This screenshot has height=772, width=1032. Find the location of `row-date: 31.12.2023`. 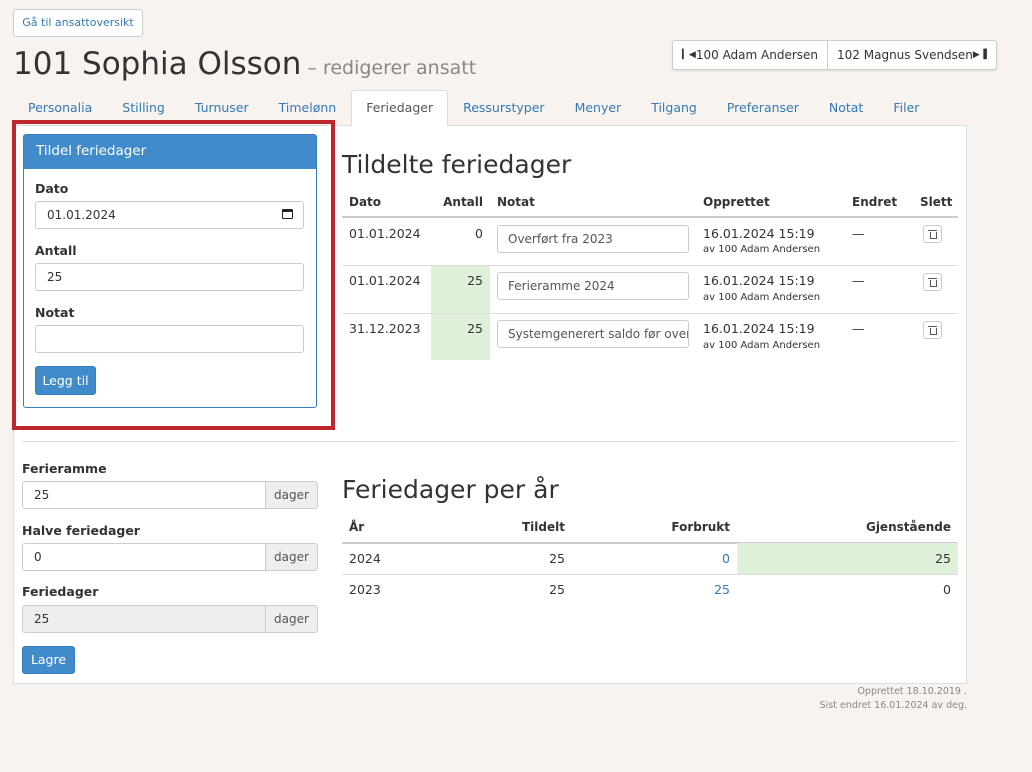

row-date: 31.12.2023 is located at coordinates (385, 328).